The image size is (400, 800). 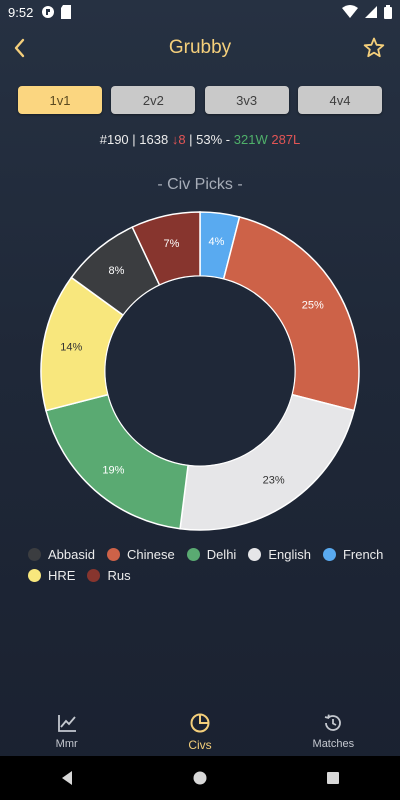 I want to click on legend-item-delhi: Delhi, so click(x=211, y=554).